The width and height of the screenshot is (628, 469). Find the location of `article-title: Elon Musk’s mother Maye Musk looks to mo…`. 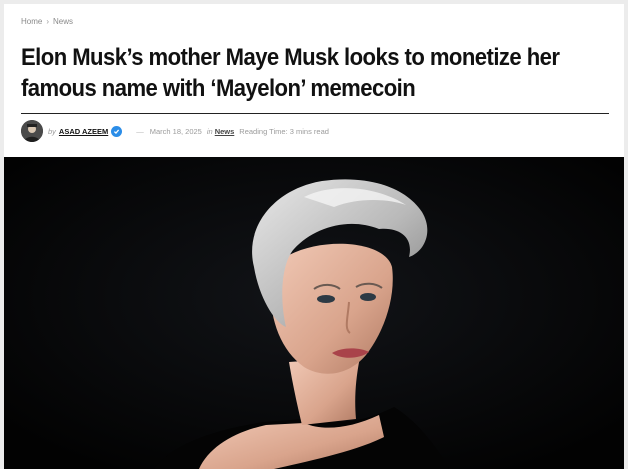

article-title: Elon Musk’s mother Maye Musk looks to mo… is located at coordinates (290, 73).